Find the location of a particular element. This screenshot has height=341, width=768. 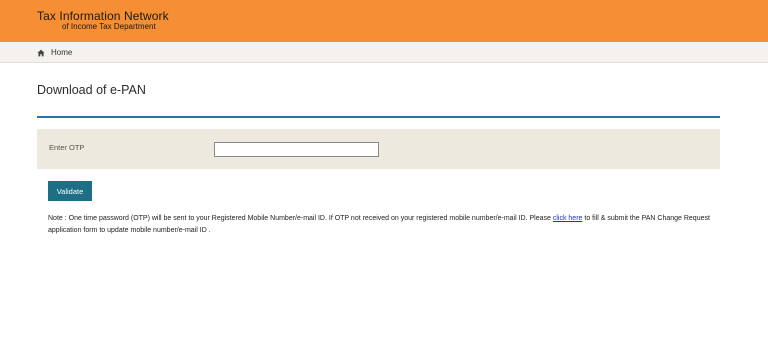

otp-form-panel: Enter OTP is located at coordinates (378, 149).